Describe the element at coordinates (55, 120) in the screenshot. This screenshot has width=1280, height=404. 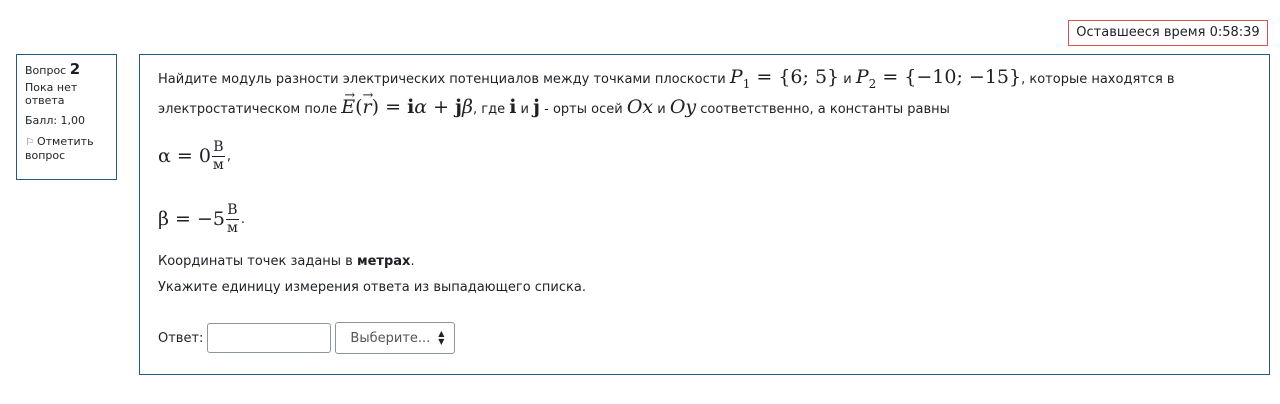
I see `question-grade: Балл: 1,00` at that location.